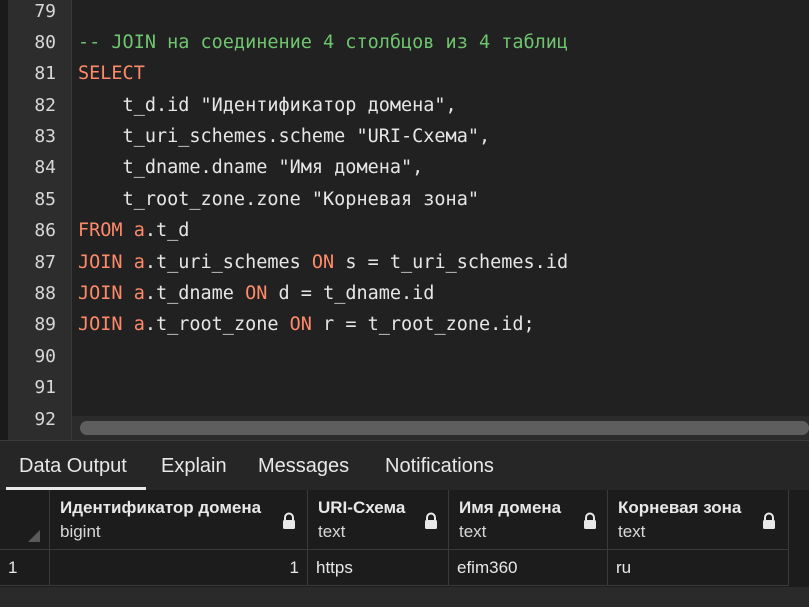  What do you see at coordinates (510, 507) in the screenshot?
I see `column-name: Имя домена` at bounding box center [510, 507].